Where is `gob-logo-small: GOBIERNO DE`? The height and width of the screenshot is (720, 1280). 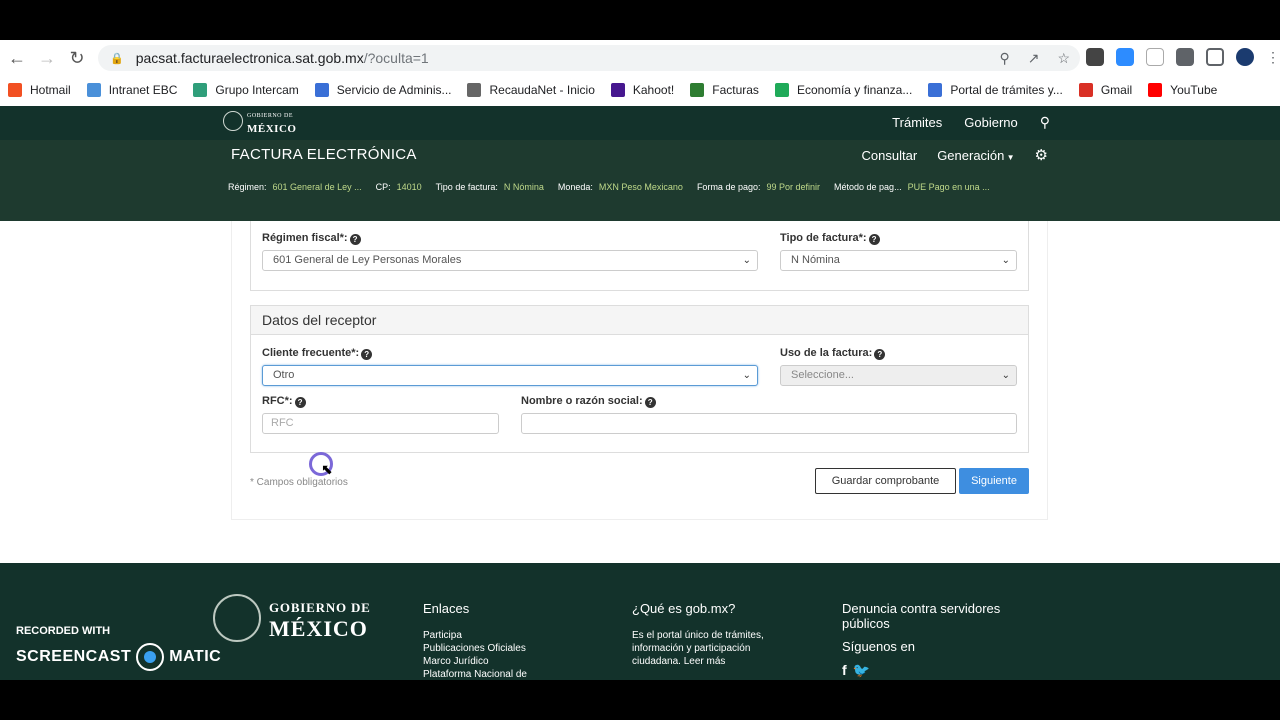
gob-logo-small: GOBIERNO DE is located at coordinates (270, 116).